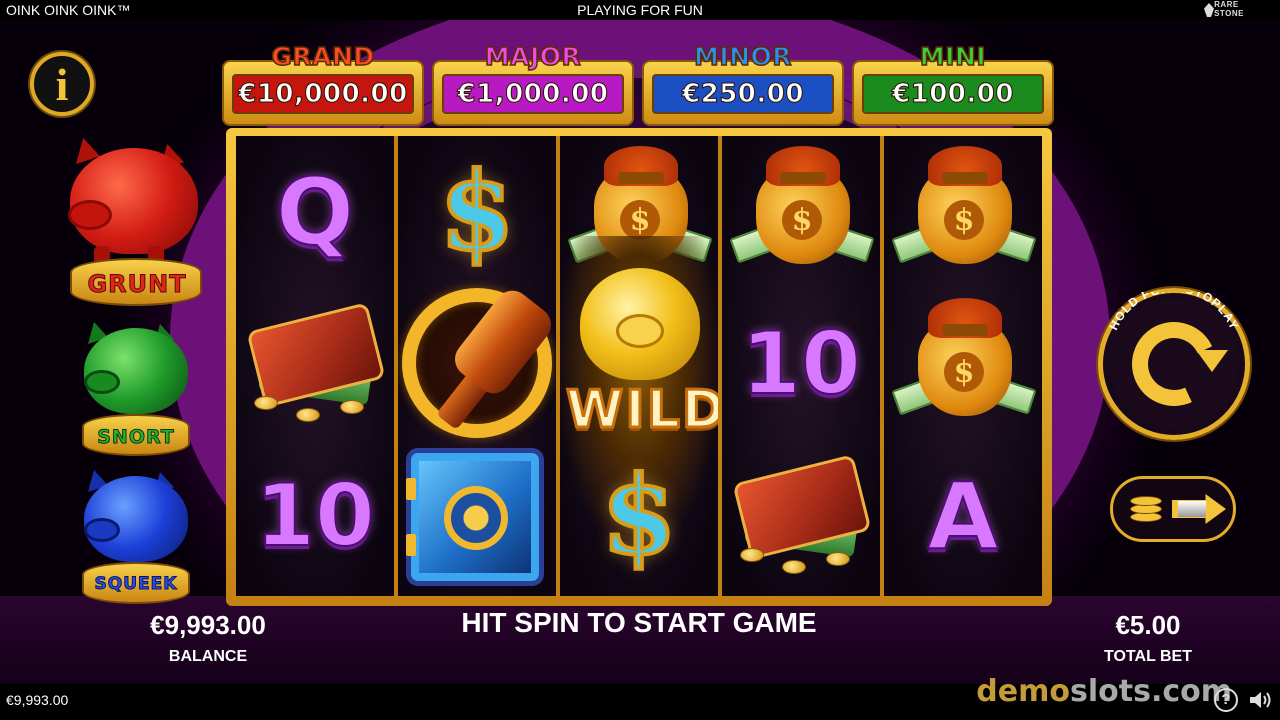 The height and width of the screenshot is (720, 1280). I want to click on status-balance: €9,993.00, so click(37, 700).